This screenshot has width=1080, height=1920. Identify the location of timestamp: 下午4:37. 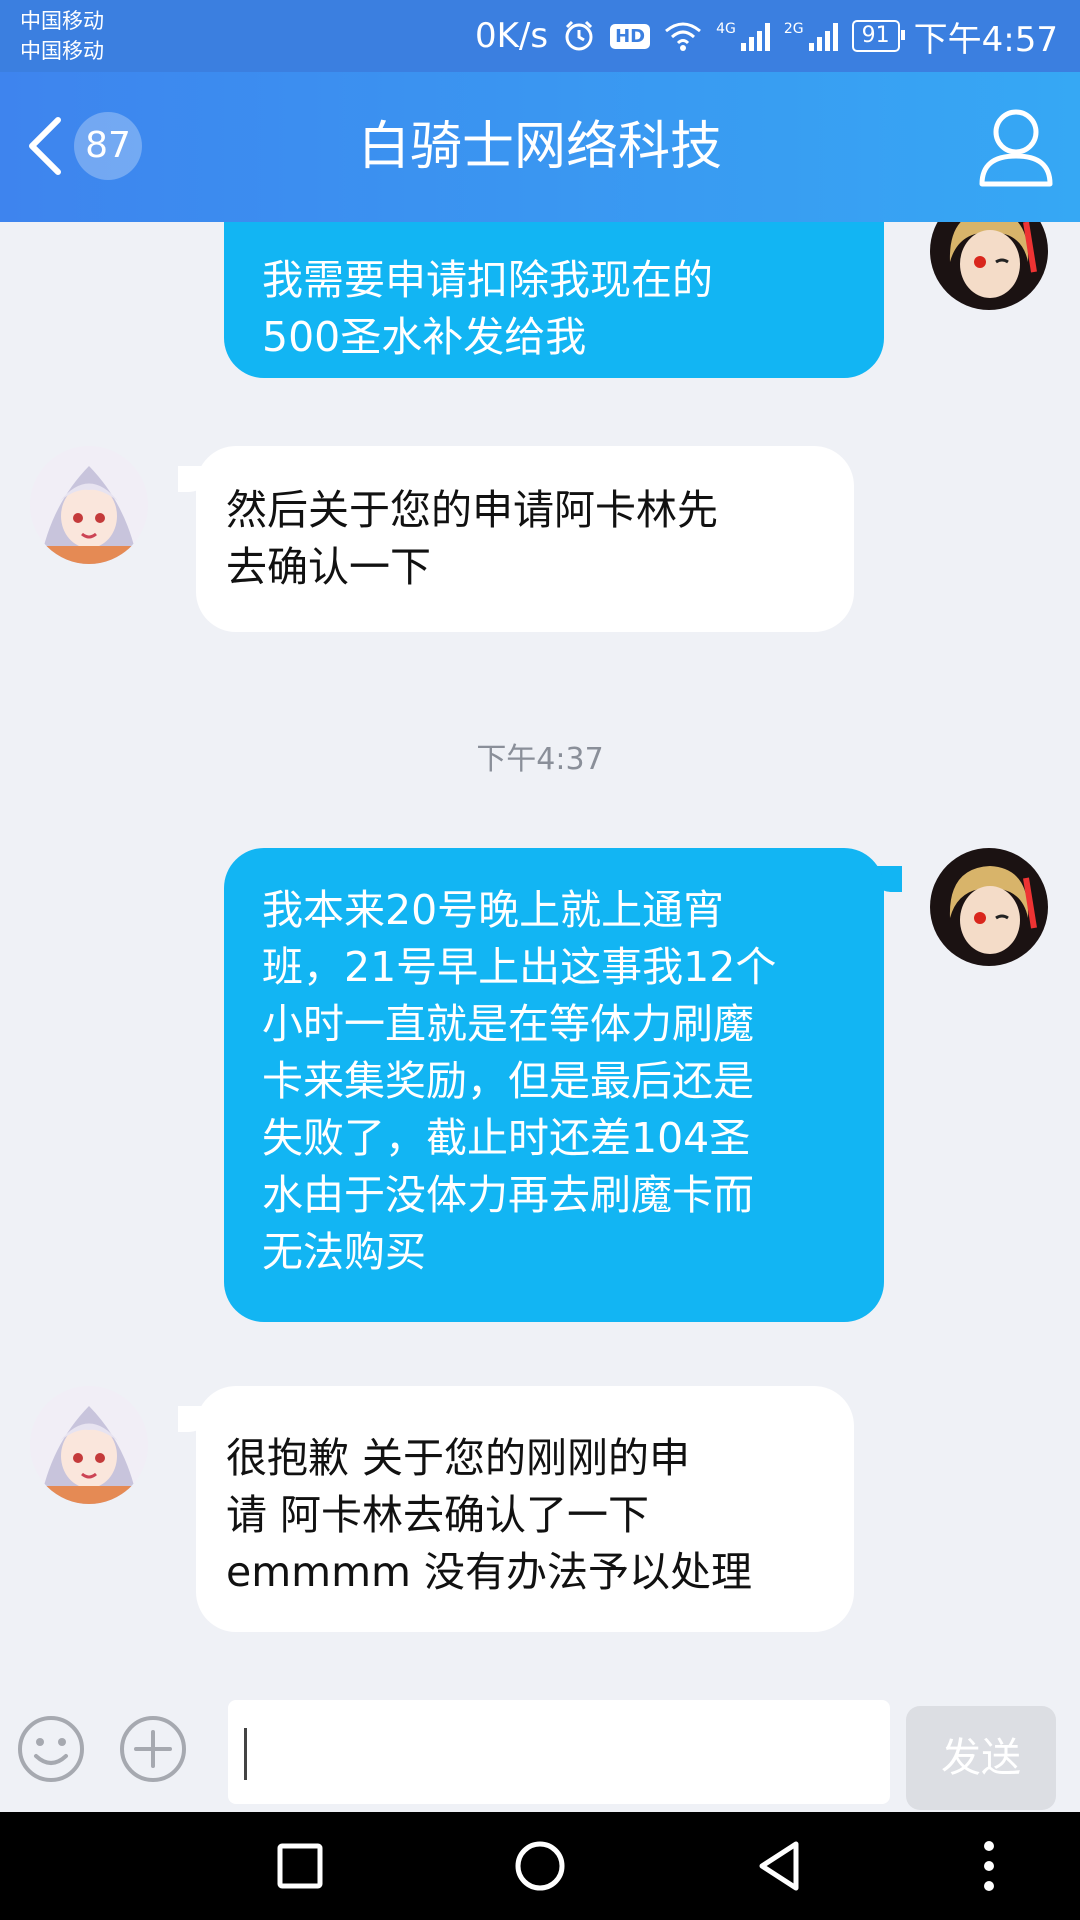
(540, 759).